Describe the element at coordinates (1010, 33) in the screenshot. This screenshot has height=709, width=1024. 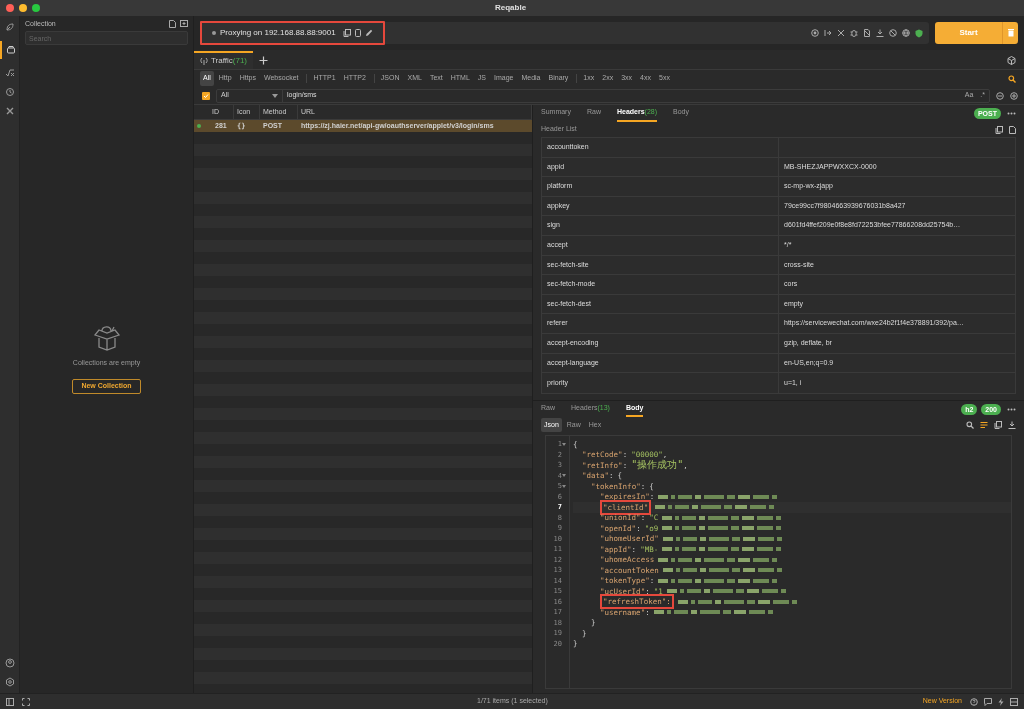
I see `trash-icon` at that location.